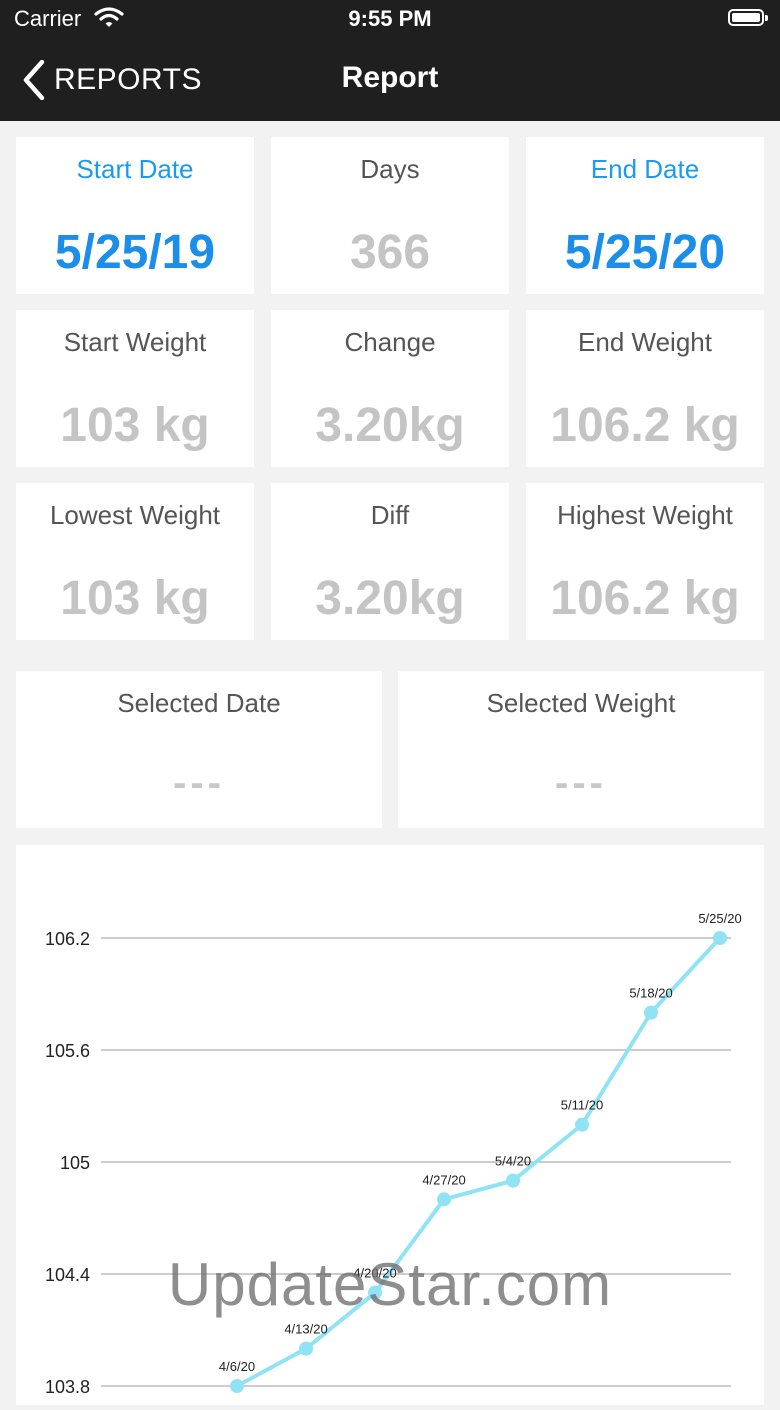 The image size is (780, 1410). What do you see at coordinates (748, 17) in the screenshot?
I see `battery-icon` at bounding box center [748, 17].